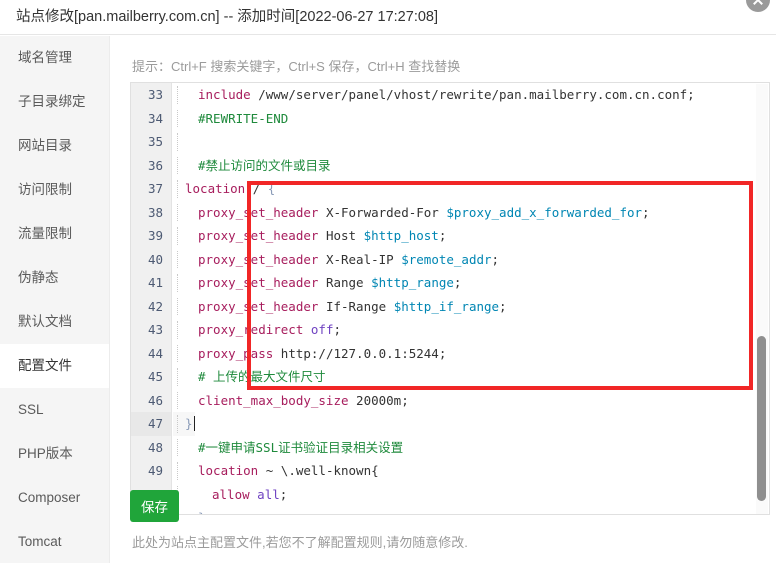 This screenshot has height=563, width=776. Describe the element at coordinates (450, 189) in the screenshot. I see `code-line: 37 location / {` at that location.